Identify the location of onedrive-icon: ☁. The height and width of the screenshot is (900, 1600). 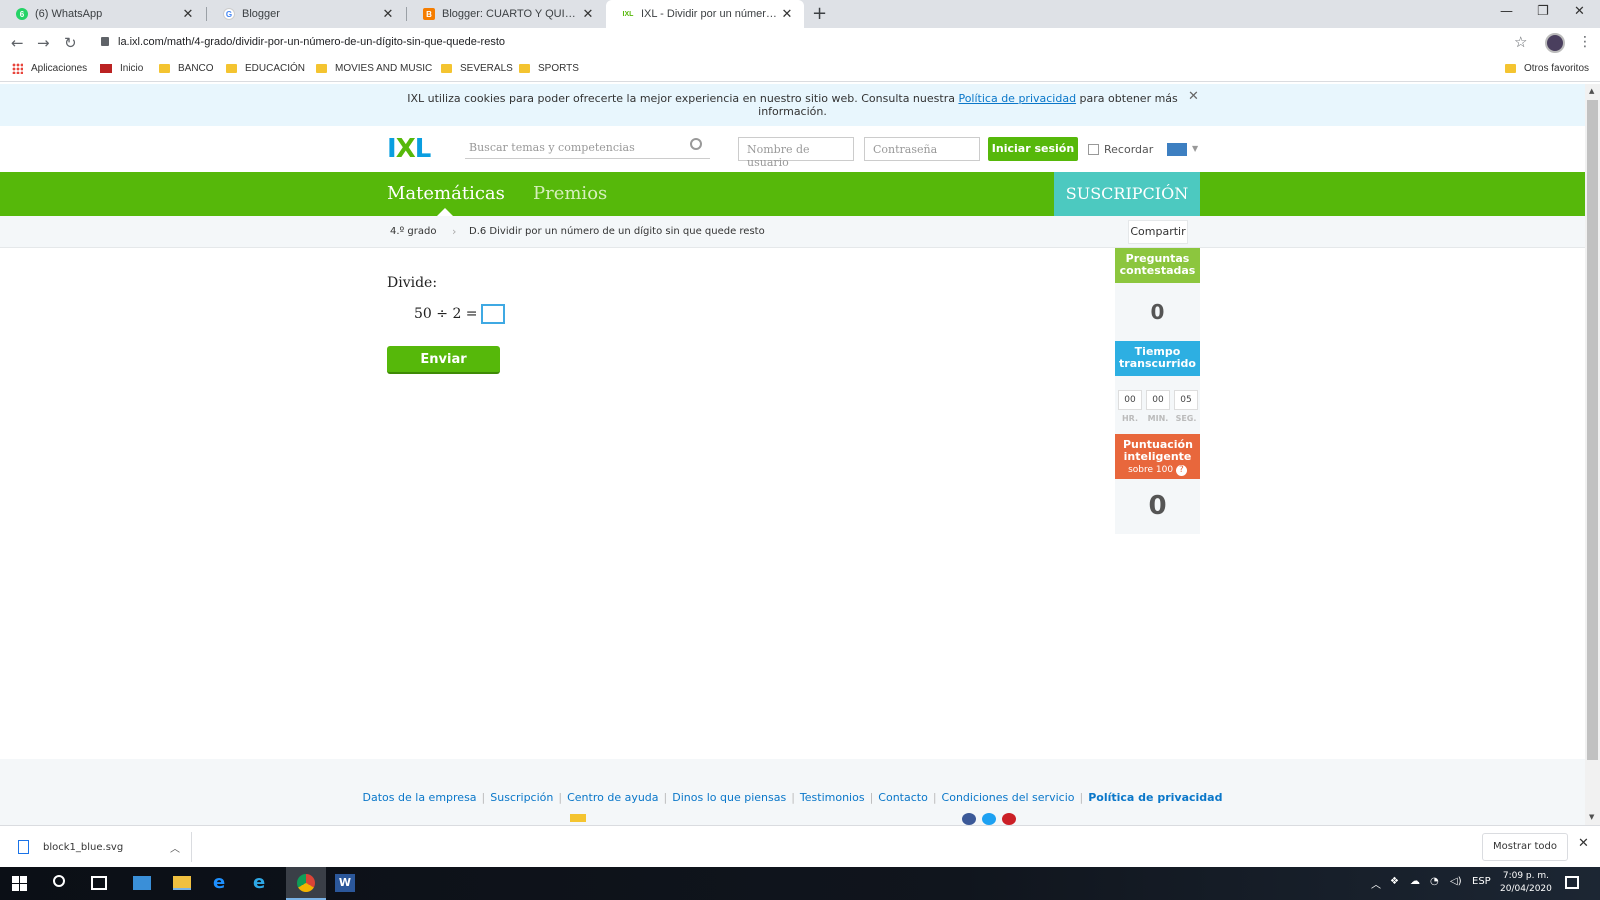
(1415, 881).